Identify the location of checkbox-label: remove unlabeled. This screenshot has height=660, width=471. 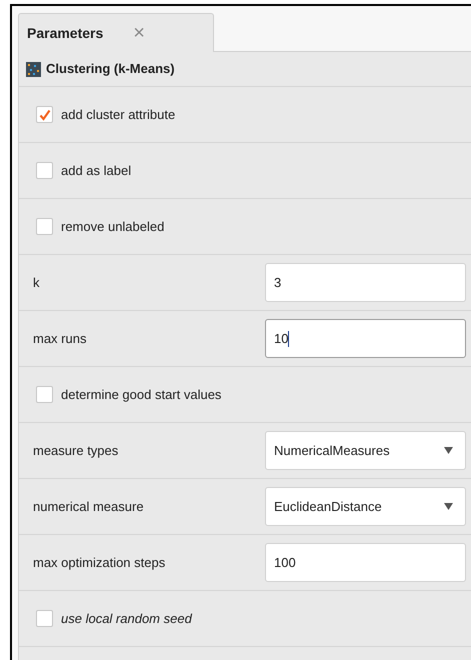
(112, 227).